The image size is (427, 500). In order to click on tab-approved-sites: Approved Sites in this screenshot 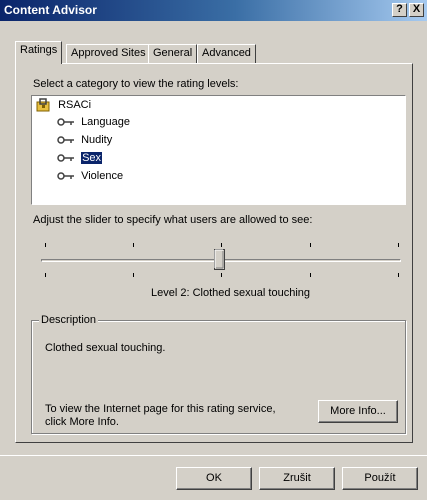, I will do `click(108, 53)`.